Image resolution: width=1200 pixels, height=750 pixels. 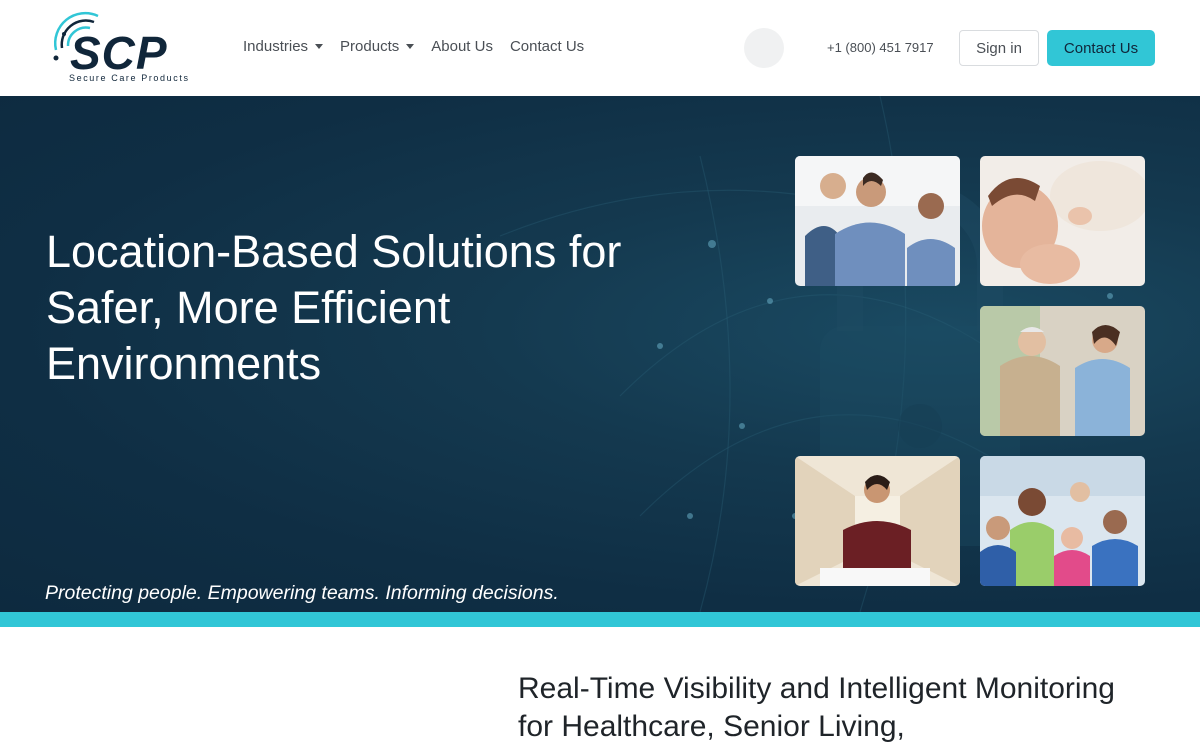 I want to click on photo-school-children, so click(x=1062, y=521).